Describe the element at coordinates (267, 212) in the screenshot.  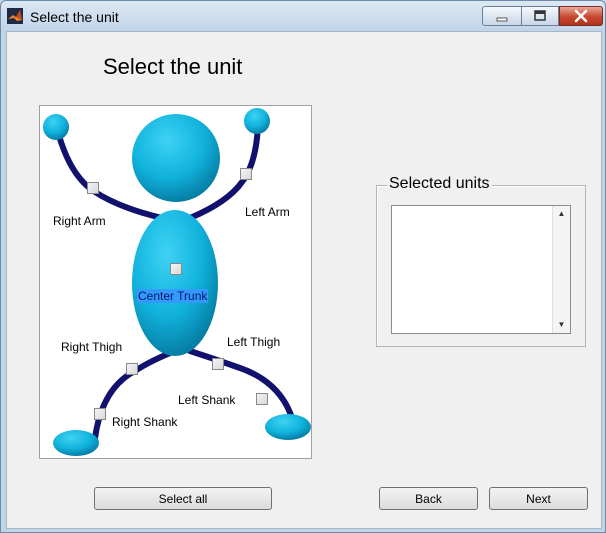
I see `left-arm-label: Left Arm` at that location.